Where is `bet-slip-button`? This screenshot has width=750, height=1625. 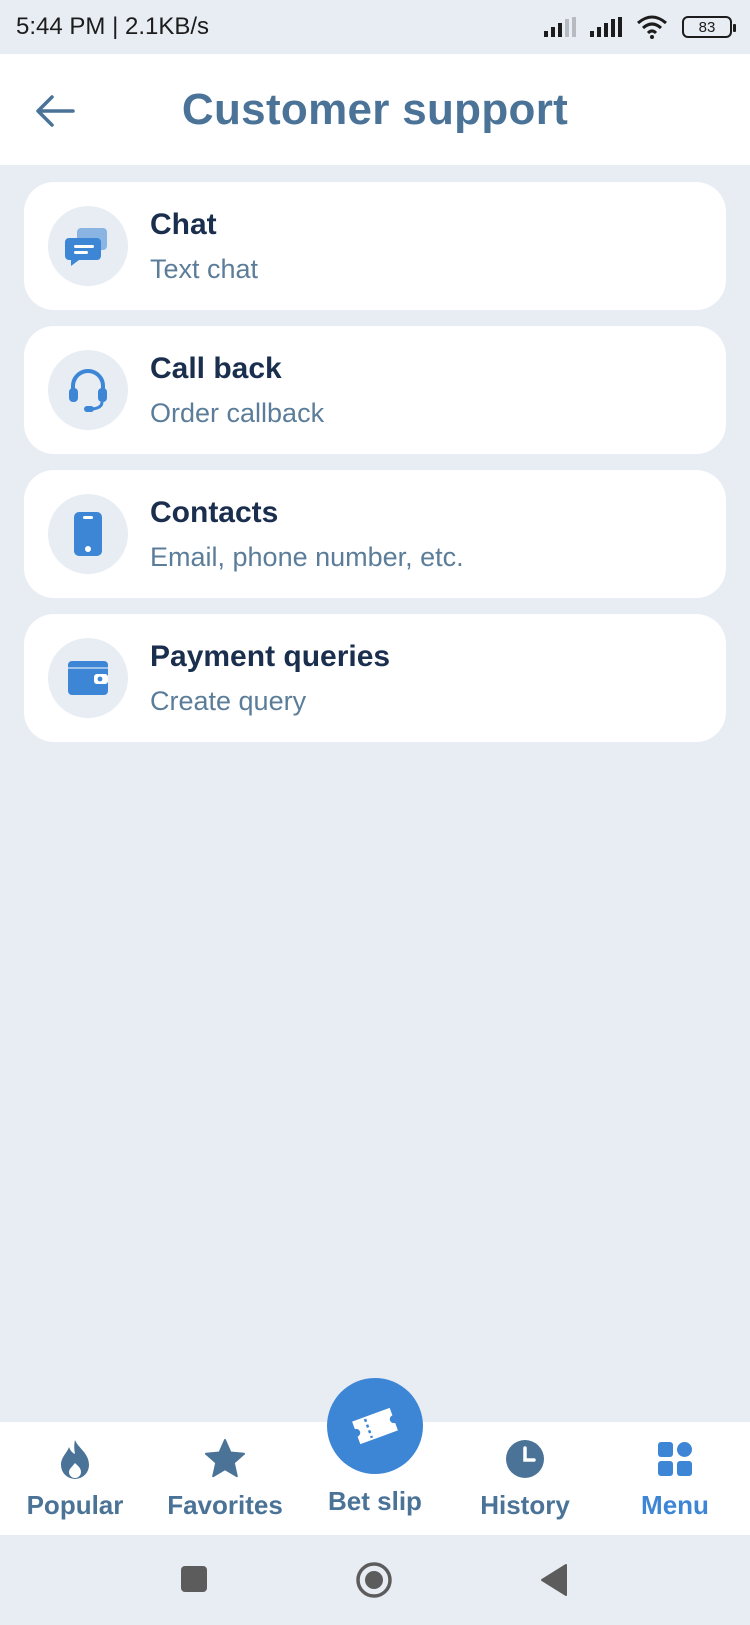 bet-slip-button is located at coordinates (375, 1426).